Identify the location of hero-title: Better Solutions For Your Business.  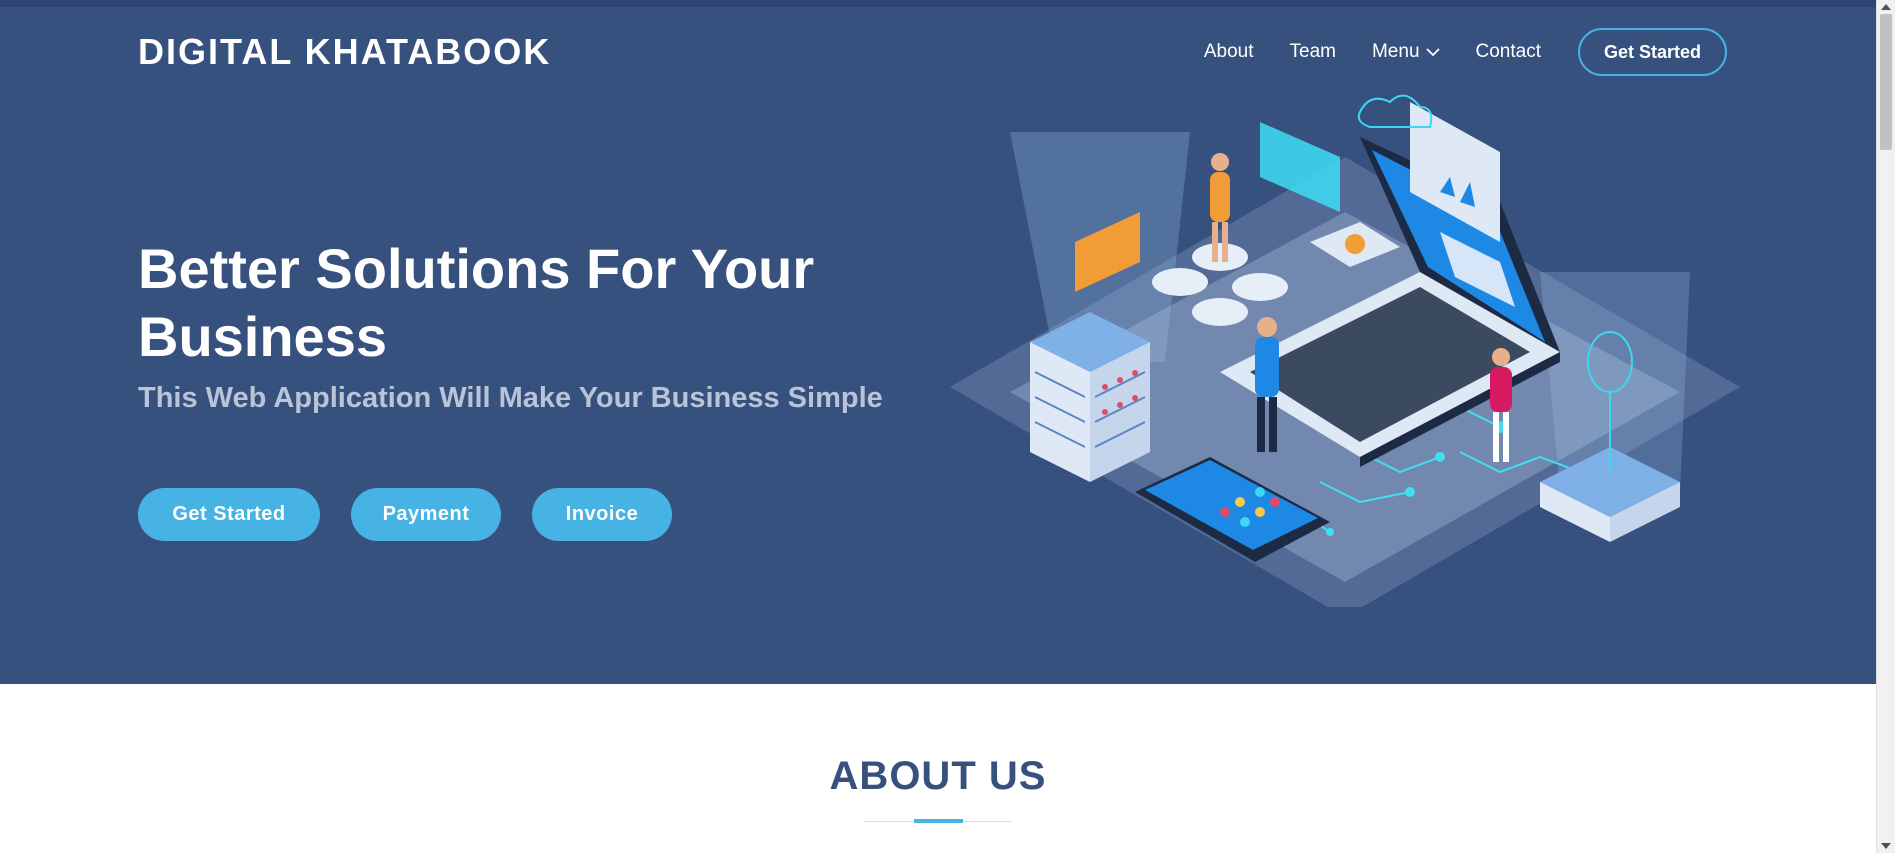
(476, 302).